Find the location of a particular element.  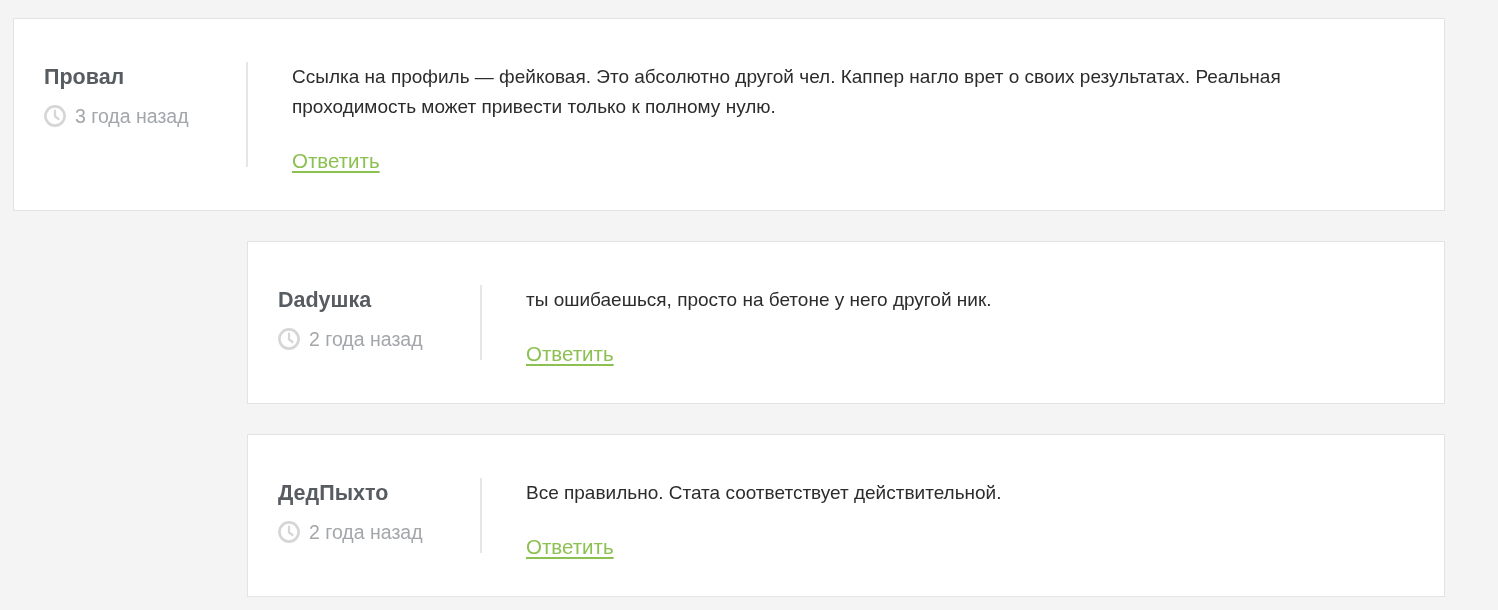

author-name: ДедПыхто is located at coordinates (333, 493).